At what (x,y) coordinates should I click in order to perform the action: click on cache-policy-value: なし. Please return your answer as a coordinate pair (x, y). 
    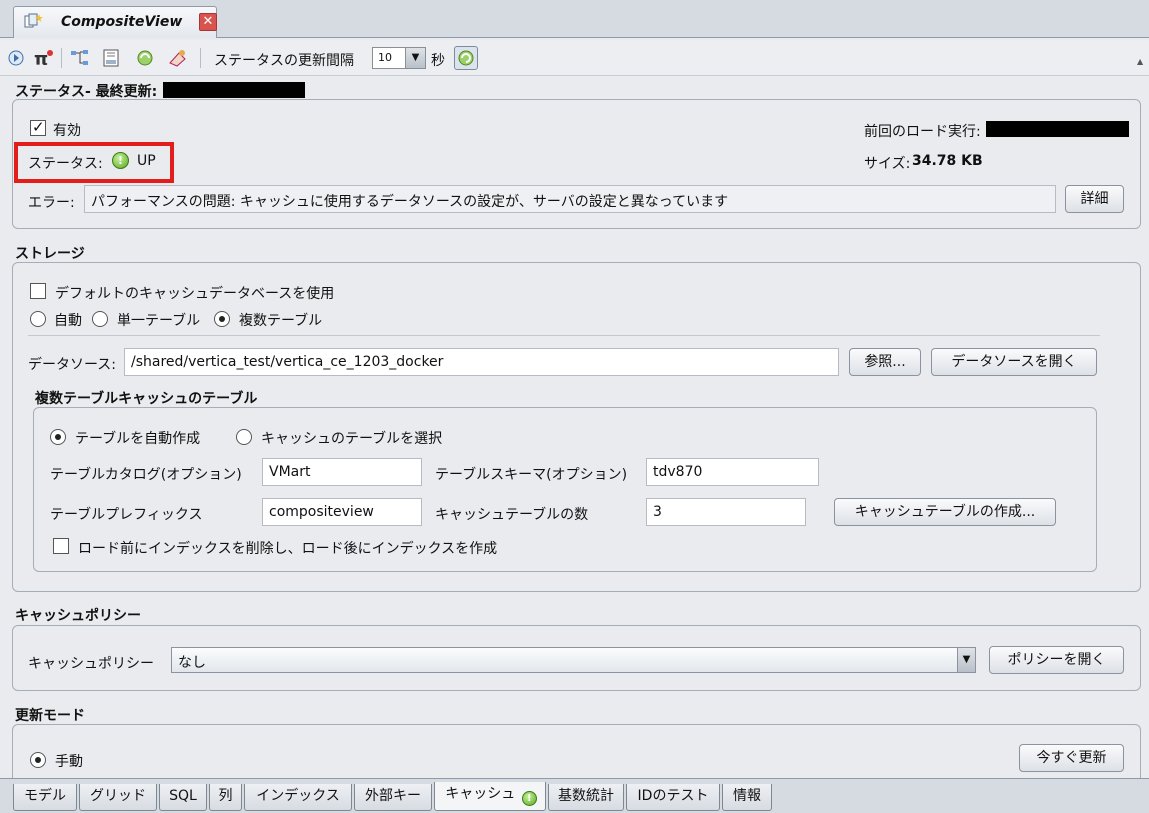
    Looking at the image, I should click on (192, 663).